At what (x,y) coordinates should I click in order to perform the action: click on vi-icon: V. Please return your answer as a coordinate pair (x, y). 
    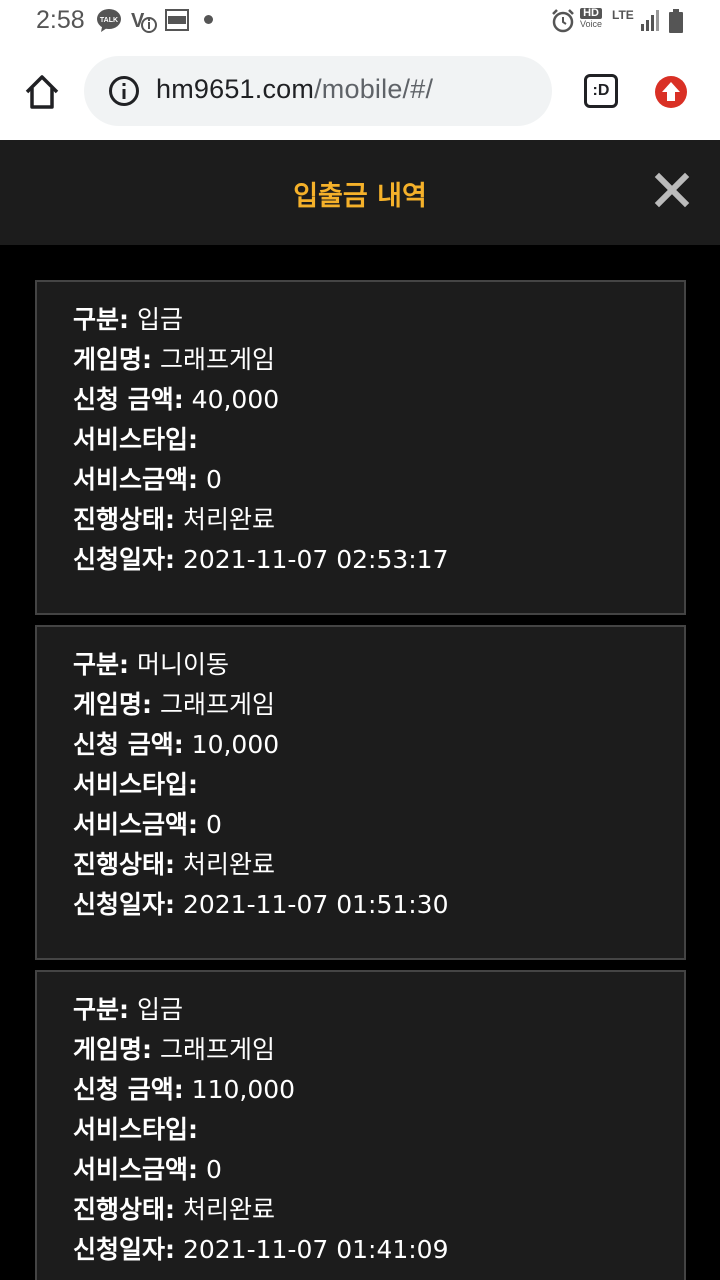
    Looking at the image, I should click on (144, 23).